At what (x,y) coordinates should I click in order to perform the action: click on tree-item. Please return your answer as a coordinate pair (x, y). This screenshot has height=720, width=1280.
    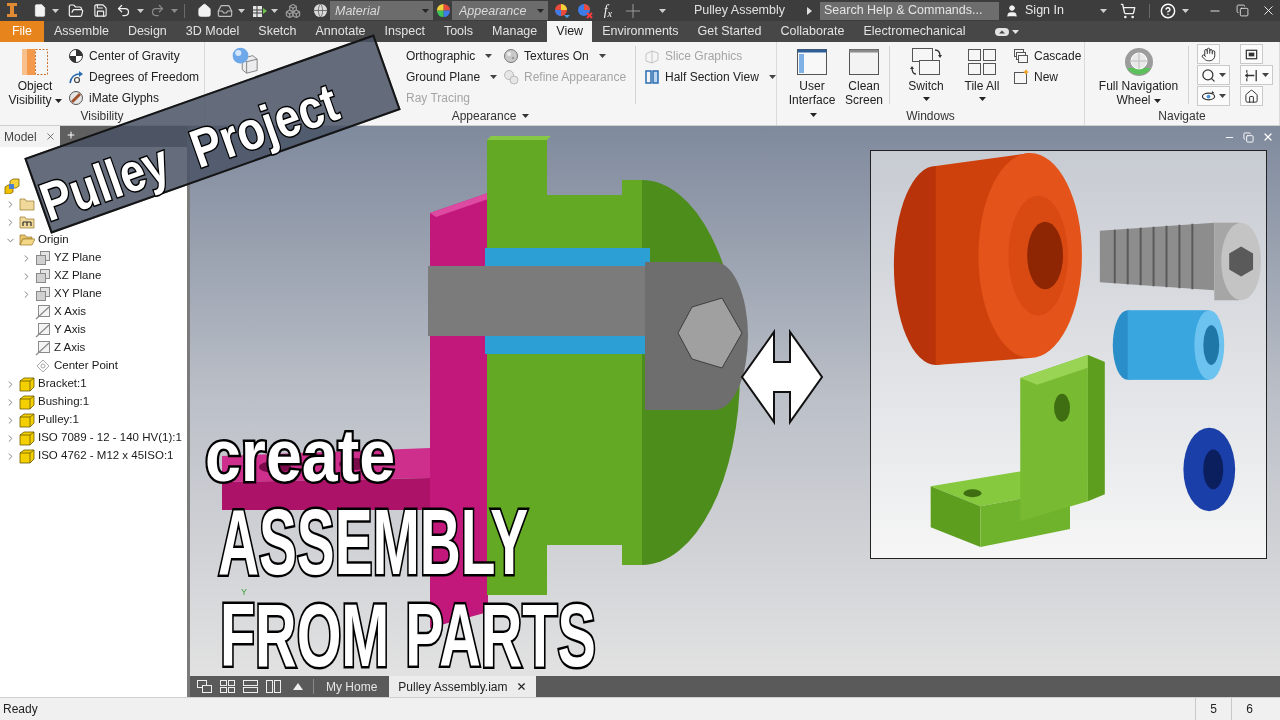
    Looking at the image, I should click on (12, 186).